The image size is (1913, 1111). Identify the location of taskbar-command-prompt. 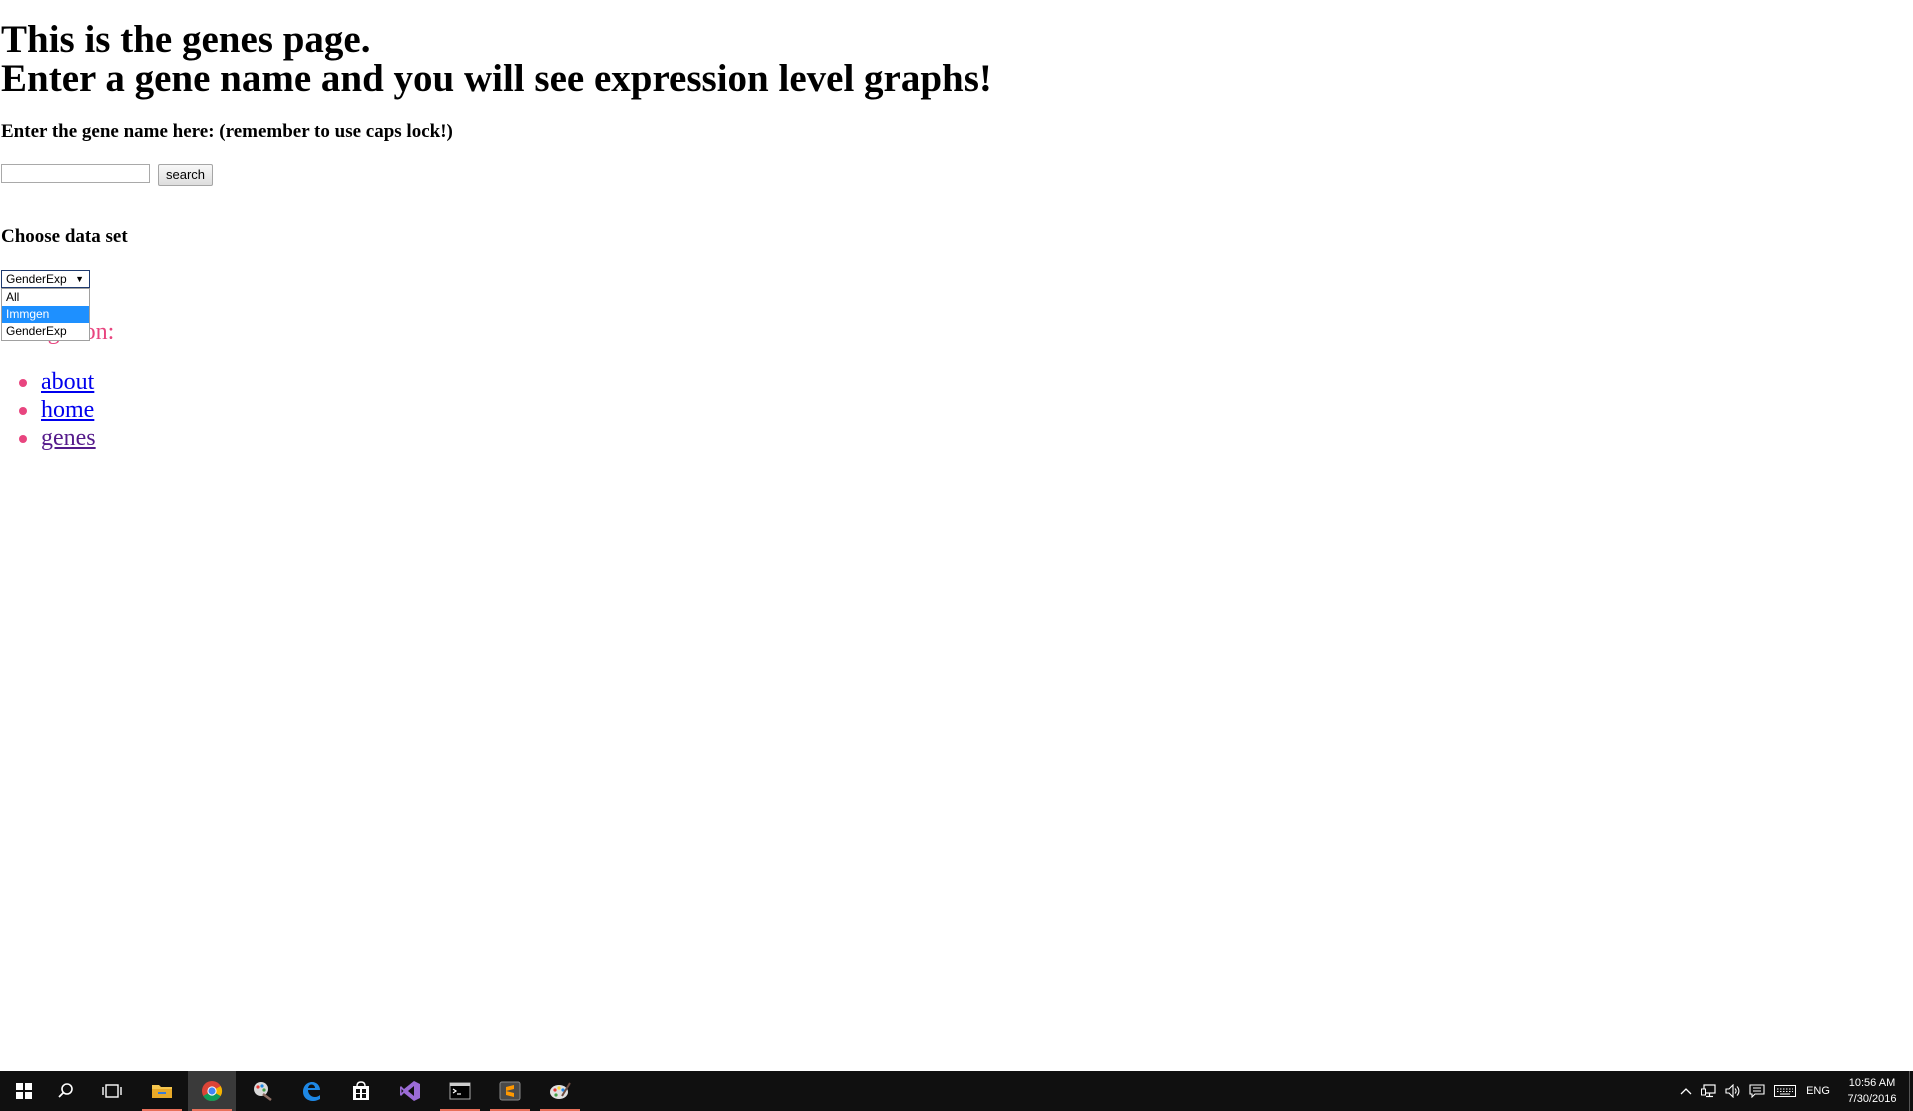
(460, 1091).